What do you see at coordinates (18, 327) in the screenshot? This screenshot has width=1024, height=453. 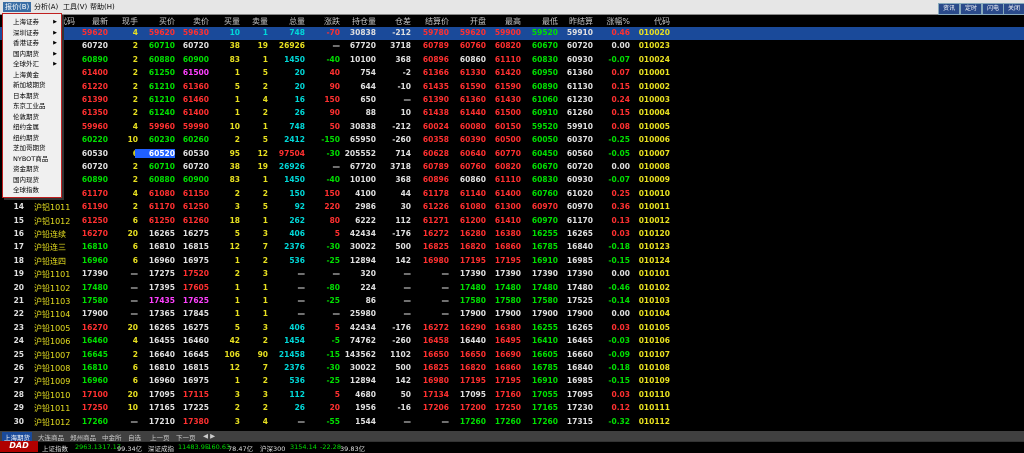 I see `row-number: 23` at bounding box center [18, 327].